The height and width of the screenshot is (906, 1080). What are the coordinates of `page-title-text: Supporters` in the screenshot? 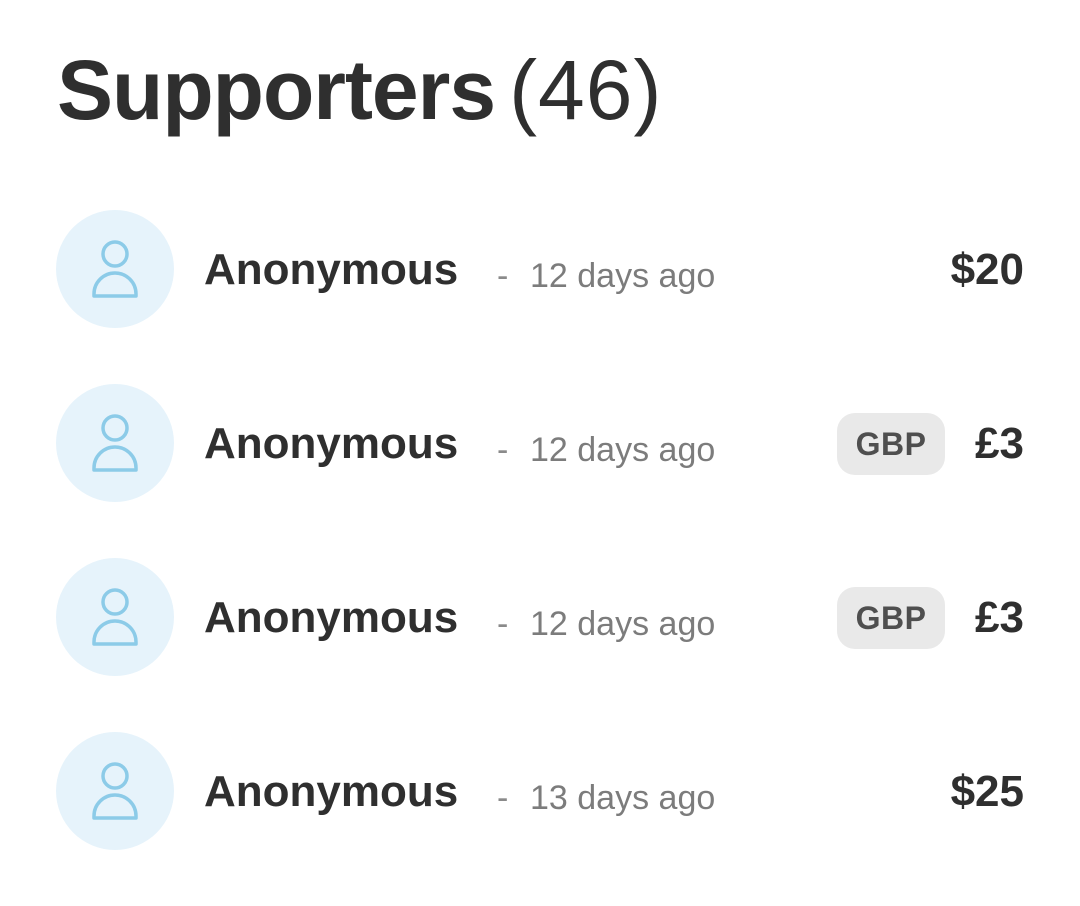 It's located at (276, 90).